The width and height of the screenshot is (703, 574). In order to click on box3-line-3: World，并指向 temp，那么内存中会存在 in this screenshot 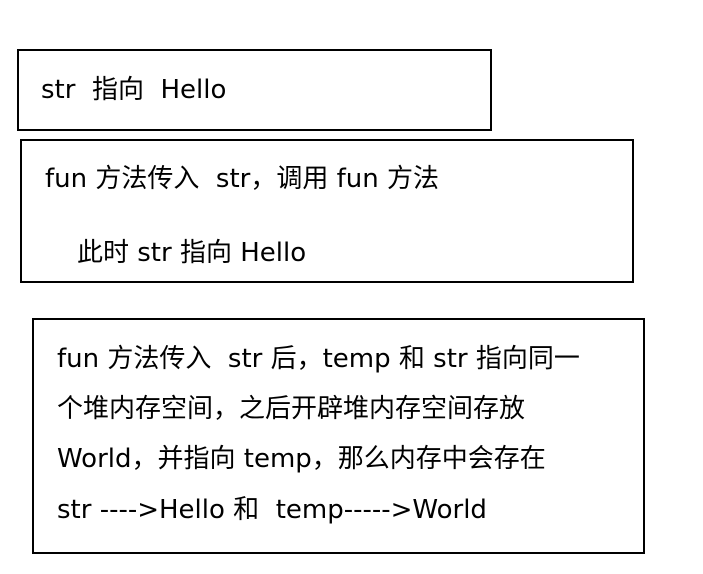, I will do `click(301, 459)`.